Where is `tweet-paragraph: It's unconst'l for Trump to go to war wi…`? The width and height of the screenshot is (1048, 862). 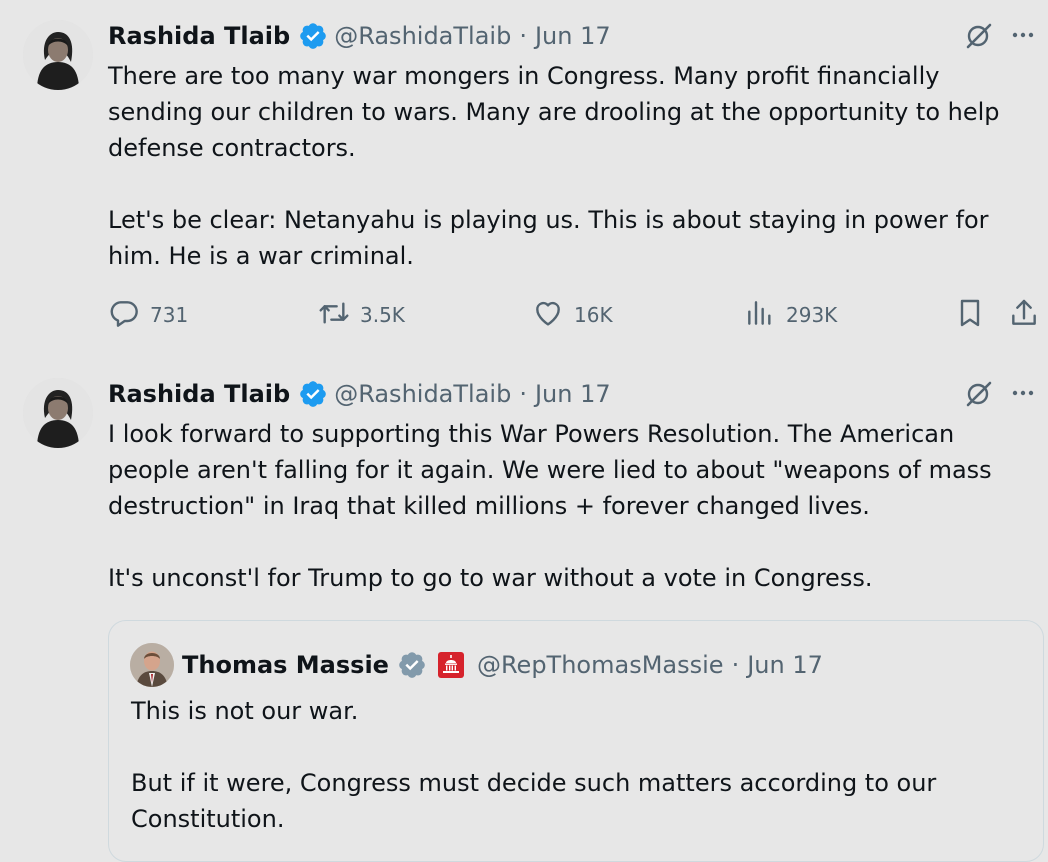 tweet-paragraph: It's unconst'l for Trump to go to war wi… is located at coordinates (490, 578).